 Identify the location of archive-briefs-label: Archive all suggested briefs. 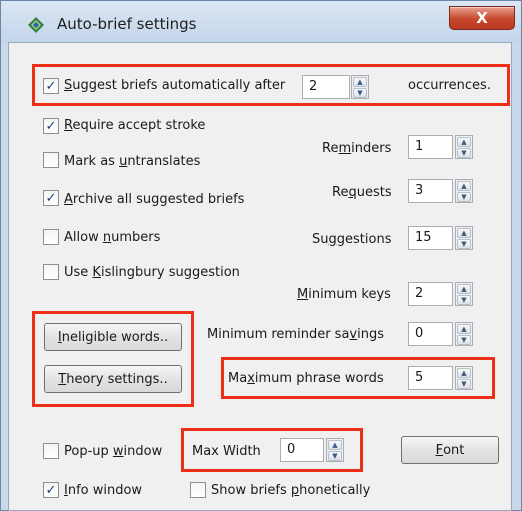
(154, 199).